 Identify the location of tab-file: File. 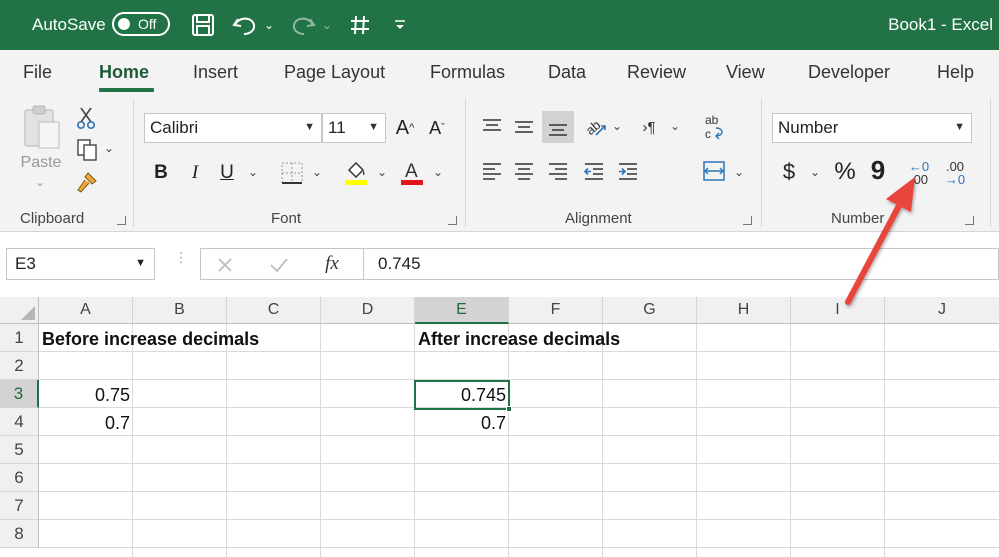
(37, 72).